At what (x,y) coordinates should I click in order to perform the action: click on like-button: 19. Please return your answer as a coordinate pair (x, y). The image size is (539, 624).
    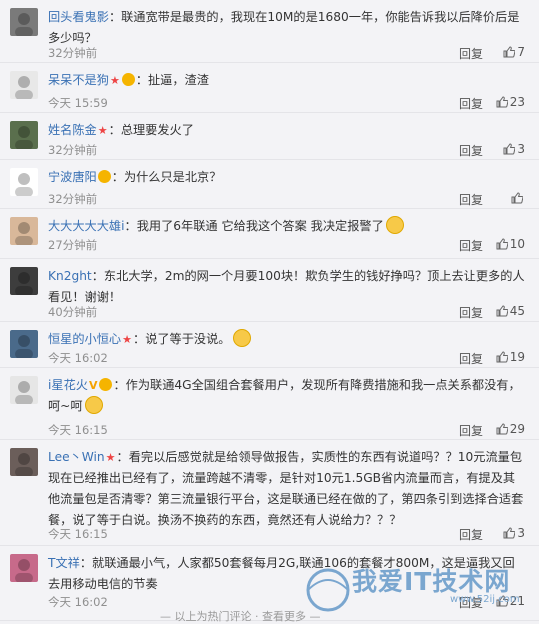
    Looking at the image, I should click on (510, 357).